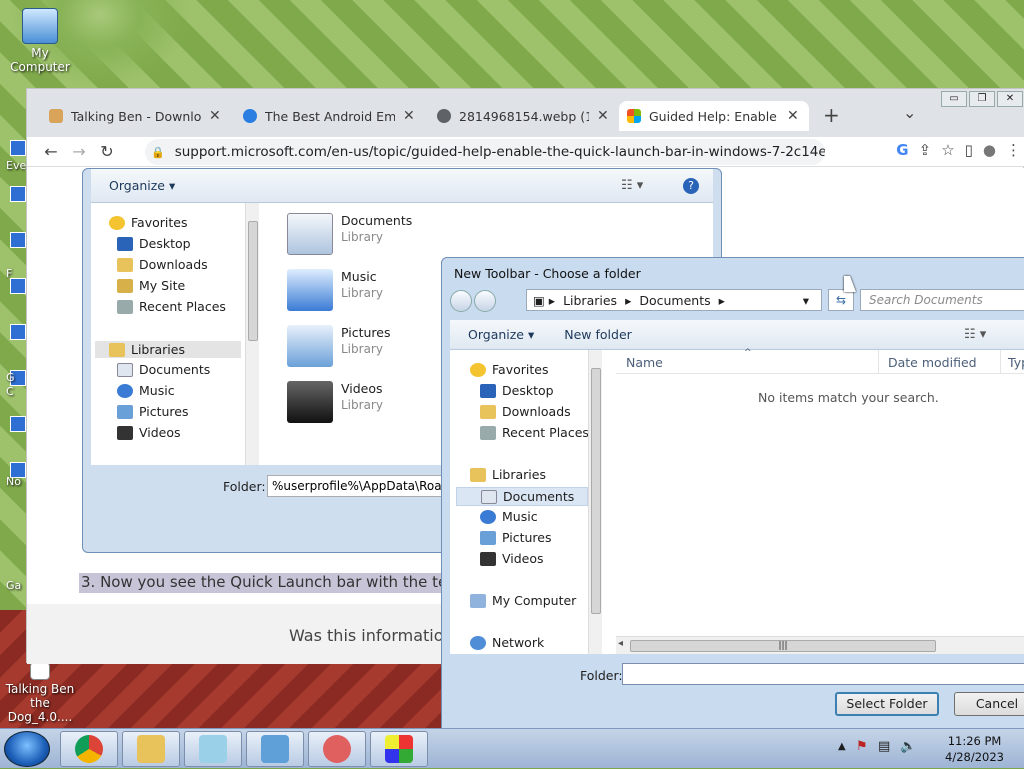  I want to click on menu-icon: ⋮, so click(1013, 150).